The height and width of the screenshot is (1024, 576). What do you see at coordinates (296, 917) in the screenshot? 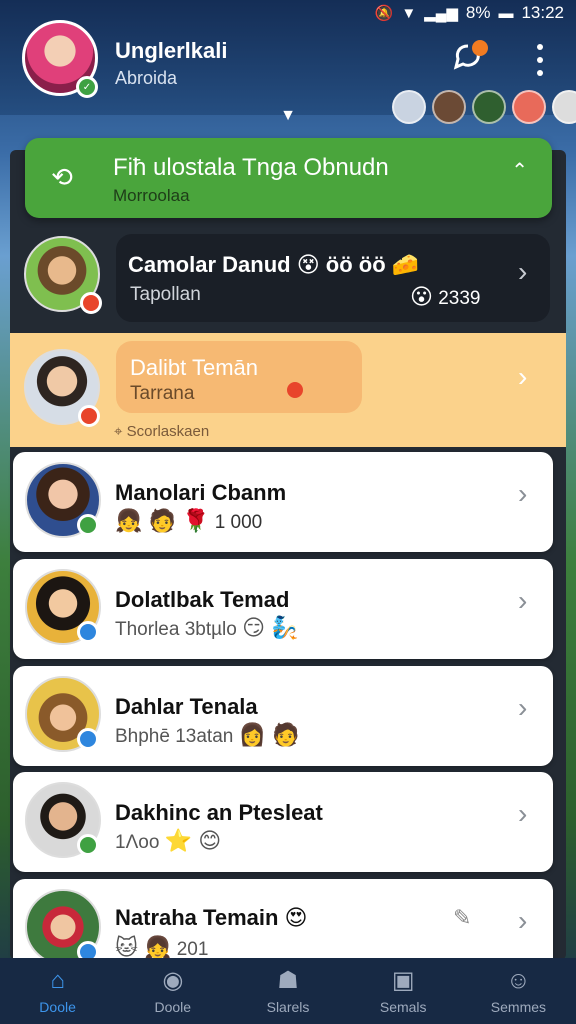
I see `name-emojis: 😍` at bounding box center [296, 917].